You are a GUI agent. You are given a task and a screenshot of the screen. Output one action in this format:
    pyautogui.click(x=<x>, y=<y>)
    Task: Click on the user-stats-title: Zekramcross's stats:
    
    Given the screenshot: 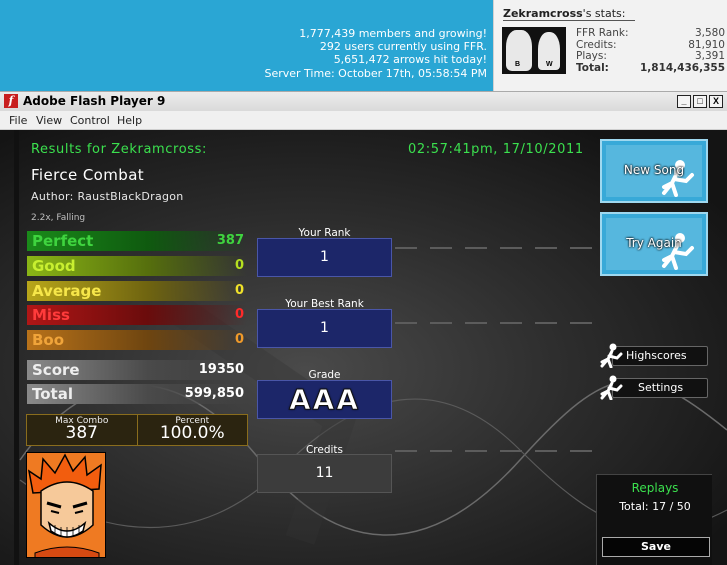 What is the action you would take?
    pyautogui.click(x=564, y=13)
    